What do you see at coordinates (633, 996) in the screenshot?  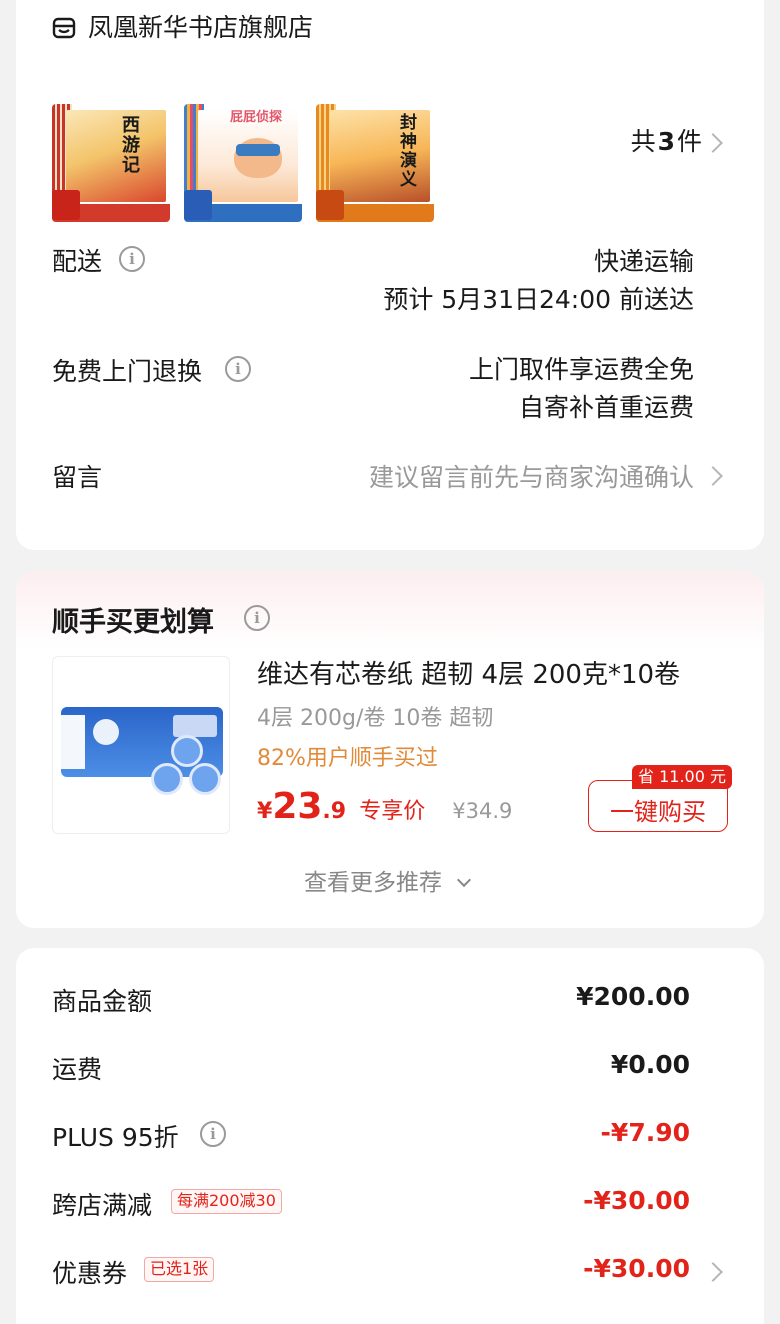 I see `summary-value: ¥200.00` at bounding box center [633, 996].